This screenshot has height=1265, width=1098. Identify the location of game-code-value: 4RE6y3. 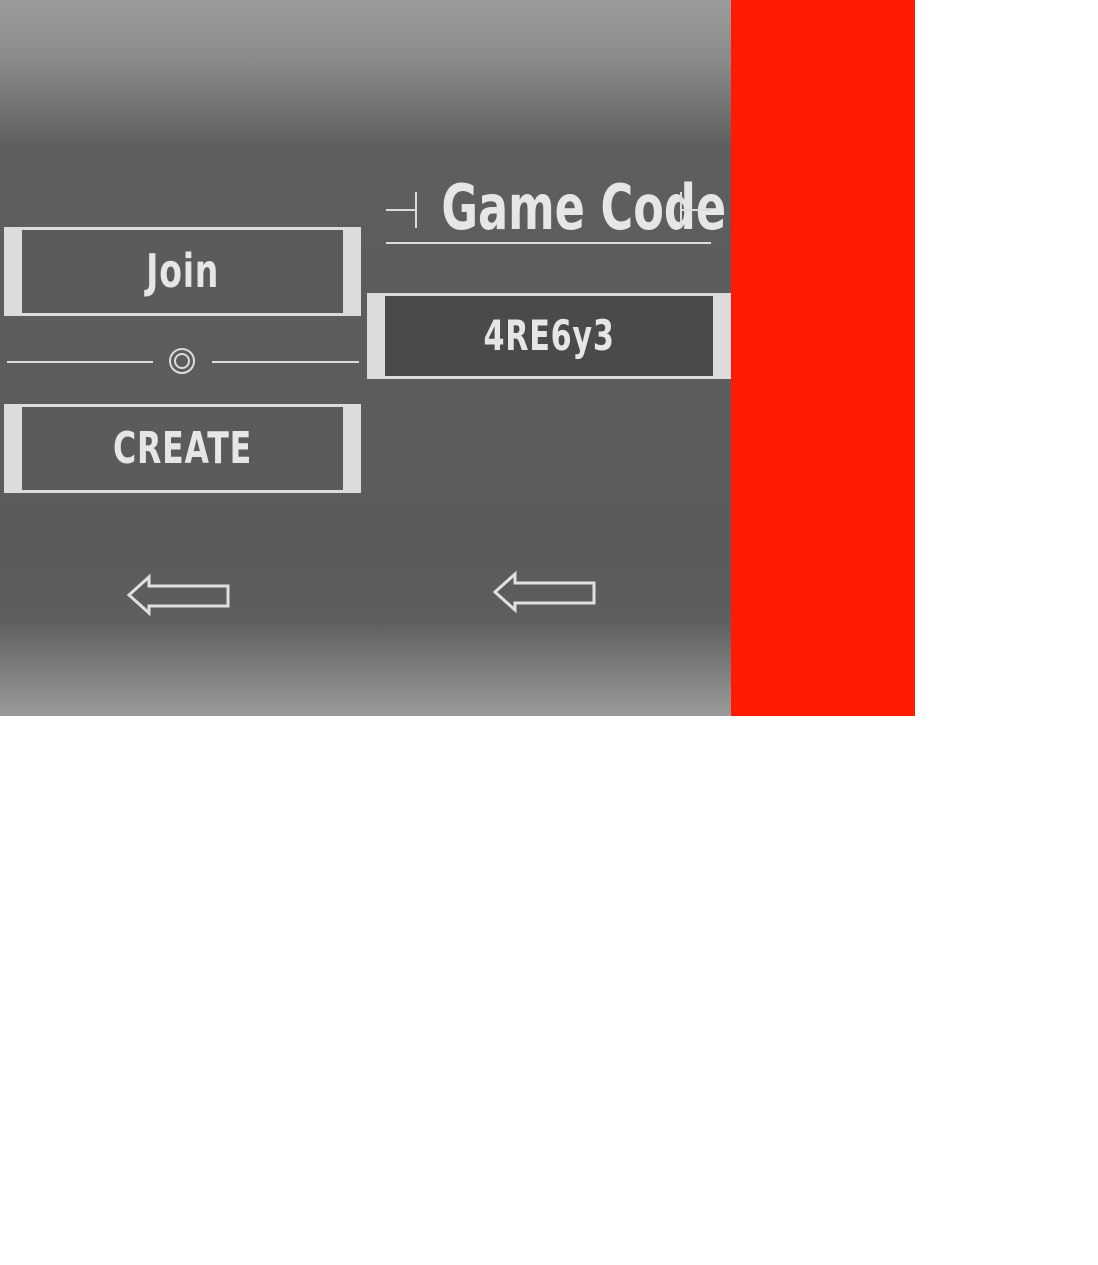
(549, 335).